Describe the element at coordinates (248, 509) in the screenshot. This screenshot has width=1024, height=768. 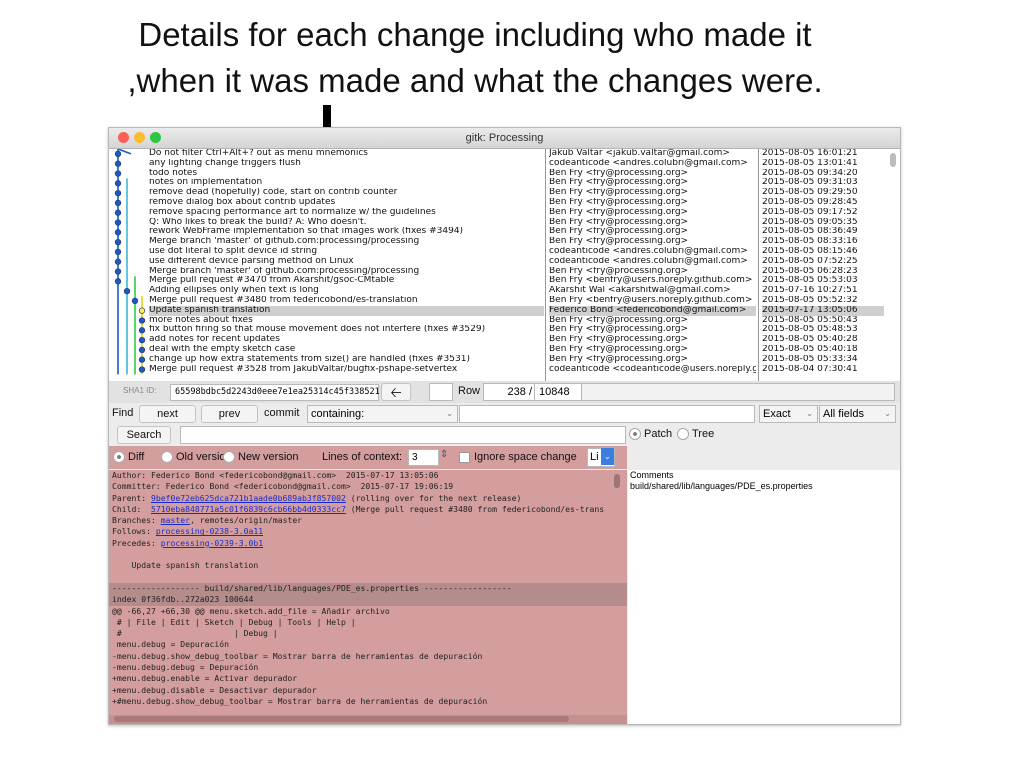
I see `commit-link: 5710eba848771a5c01f6839c6cb66bb4d0333cc7` at that location.